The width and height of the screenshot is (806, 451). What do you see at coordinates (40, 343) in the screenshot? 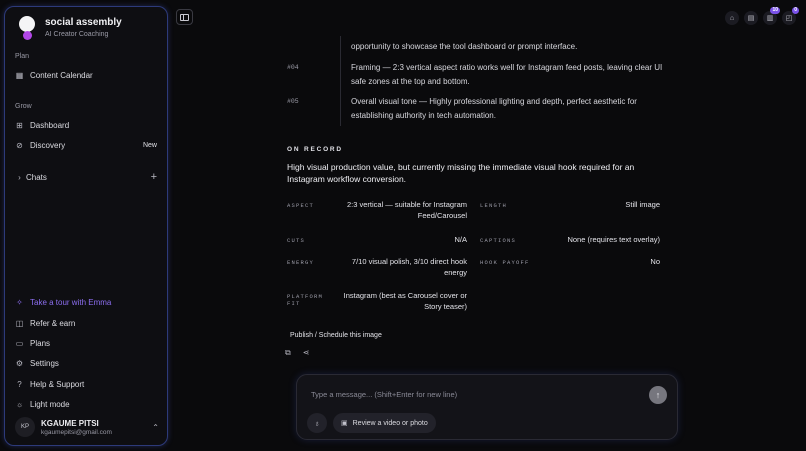
I see `sidebar-item-label: Plans` at bounding box center [40, 343].